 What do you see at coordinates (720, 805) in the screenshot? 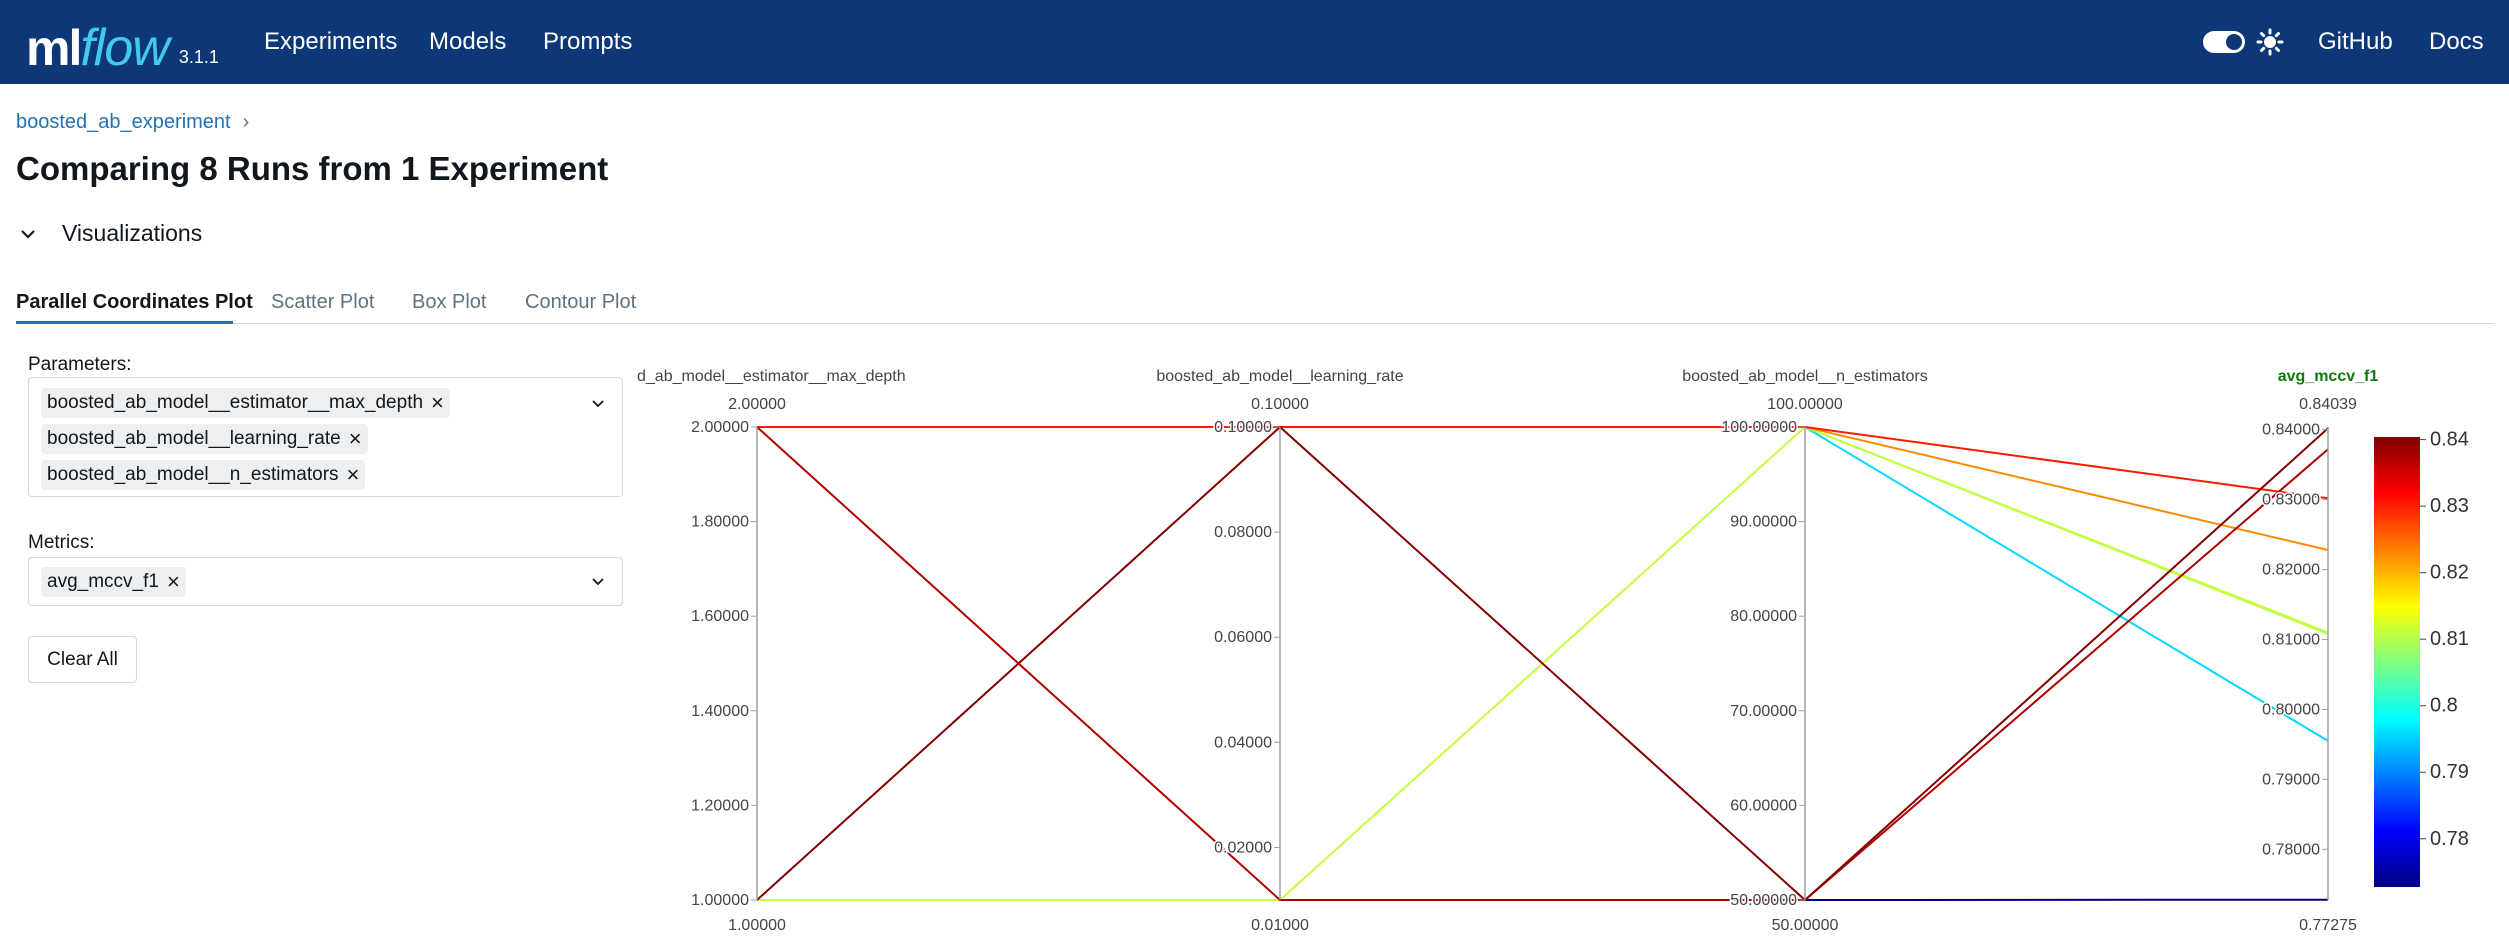
I see `axis-tick-label: 1.20000` at bounding box center [720, 805].